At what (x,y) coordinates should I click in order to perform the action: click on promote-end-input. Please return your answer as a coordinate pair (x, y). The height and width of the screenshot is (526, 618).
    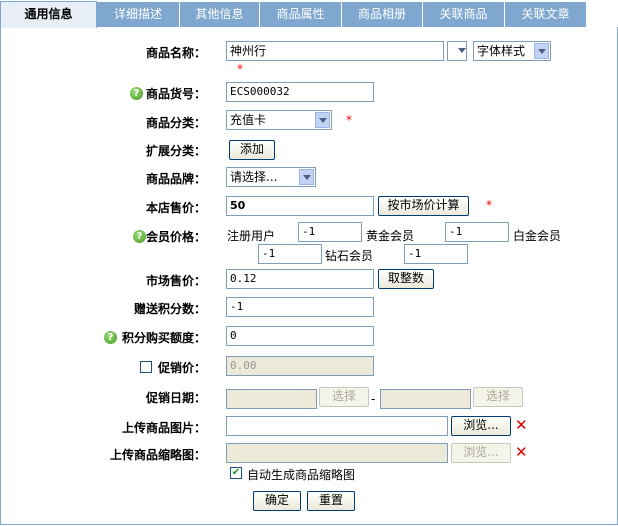
    Looking at the image, I should click on (425, 399).